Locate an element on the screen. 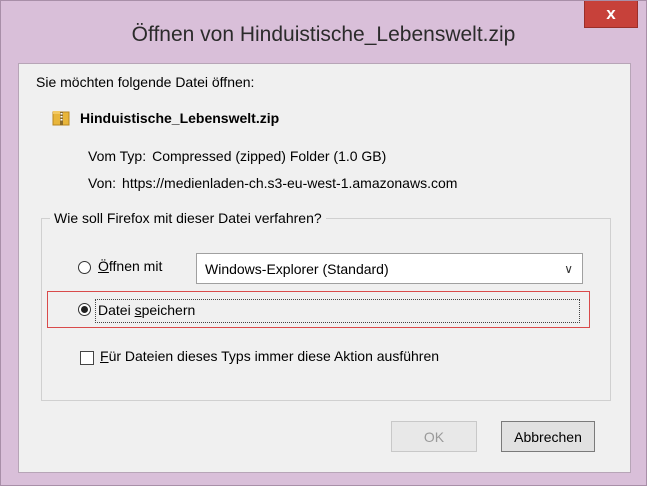 This screenshot has width=647, height=486. always-do-access-key: F is located at coordinates (104, 356).